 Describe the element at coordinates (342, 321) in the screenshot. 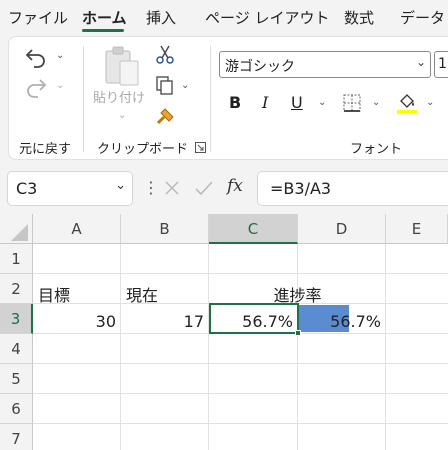

I see `cell-d3: 56.7%` at that location.